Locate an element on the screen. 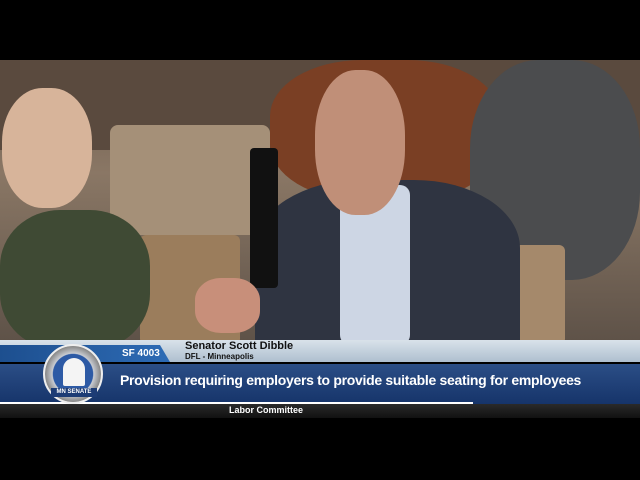  microphone is located at coordinates (264, 218).